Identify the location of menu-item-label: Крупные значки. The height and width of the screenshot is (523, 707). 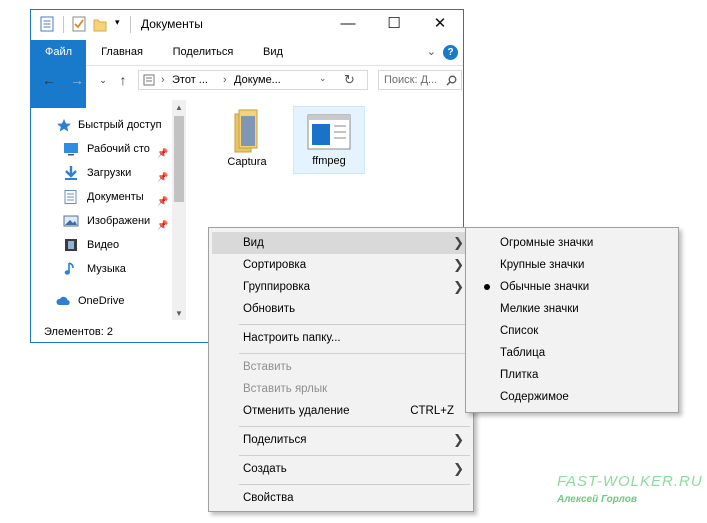
(542, 265).